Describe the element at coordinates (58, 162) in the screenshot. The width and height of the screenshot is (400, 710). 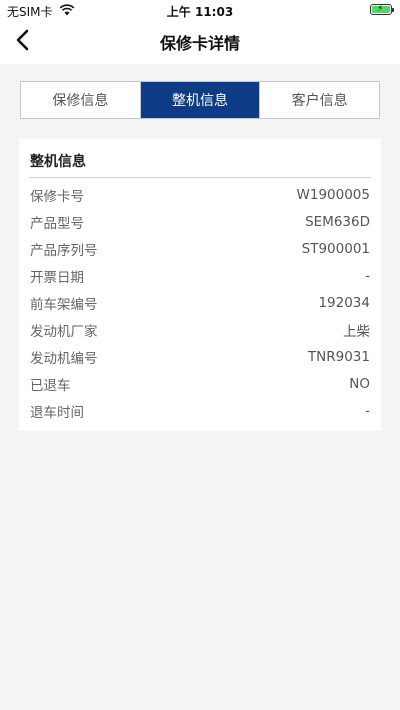
I see `card-title: 整机信息` at that location.